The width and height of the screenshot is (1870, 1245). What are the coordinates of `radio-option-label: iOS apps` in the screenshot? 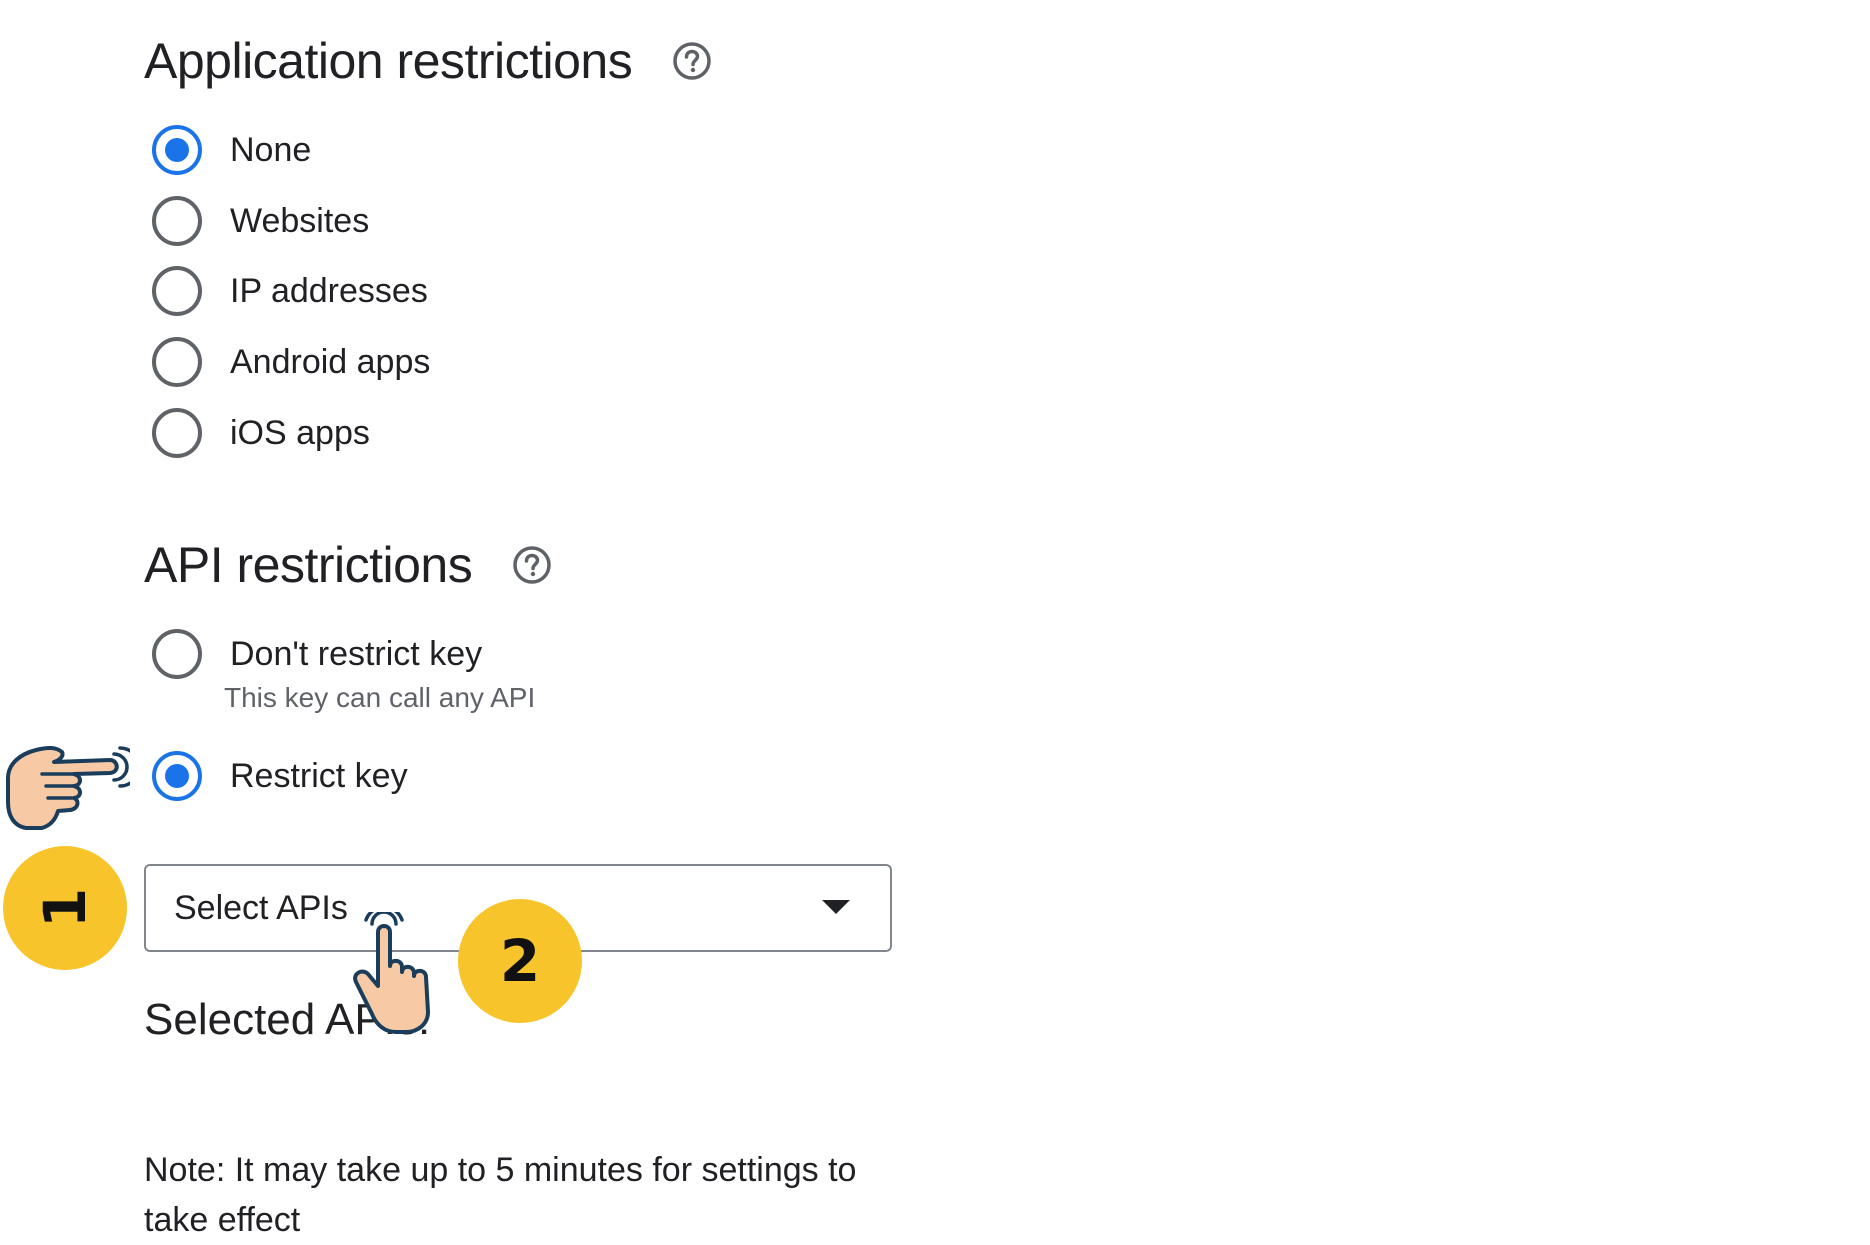 It's located at (300, 432).